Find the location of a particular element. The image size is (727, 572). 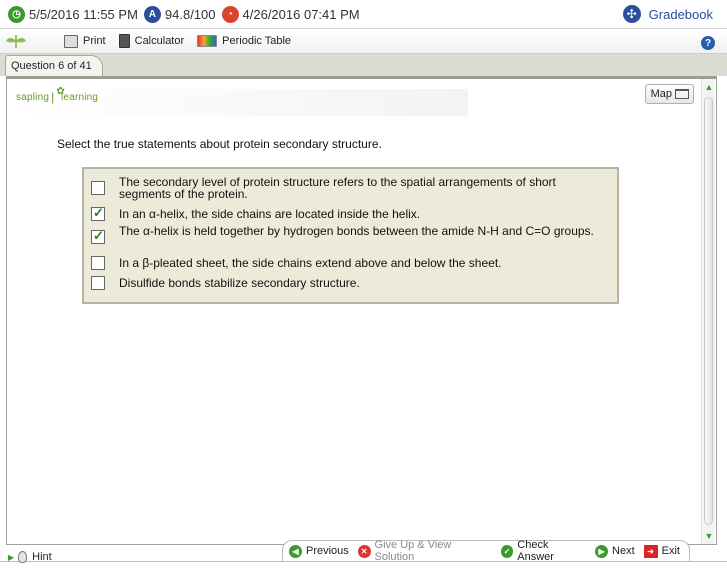

map-button: Map is located at coordinates (669, 94).